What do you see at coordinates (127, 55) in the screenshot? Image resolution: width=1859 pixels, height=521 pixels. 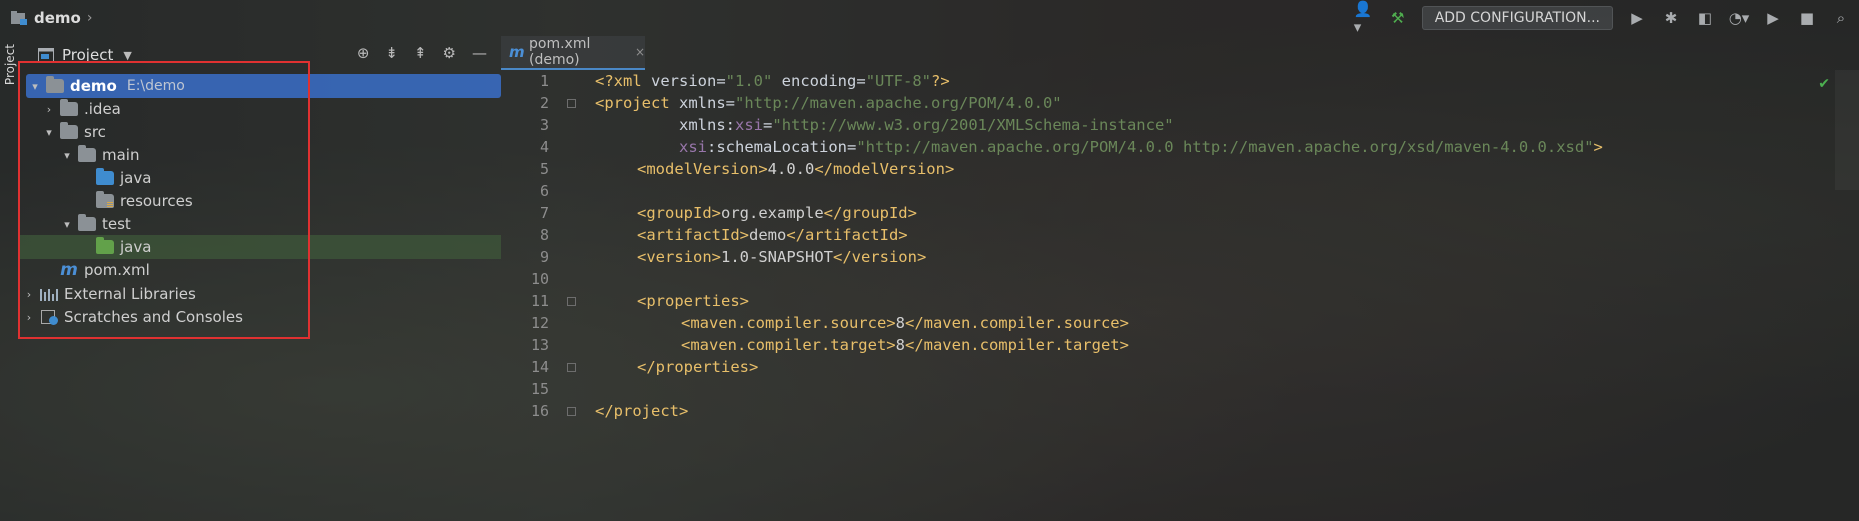 I see `chevron-down-icon: ▼` at bounding box center [127, 55].